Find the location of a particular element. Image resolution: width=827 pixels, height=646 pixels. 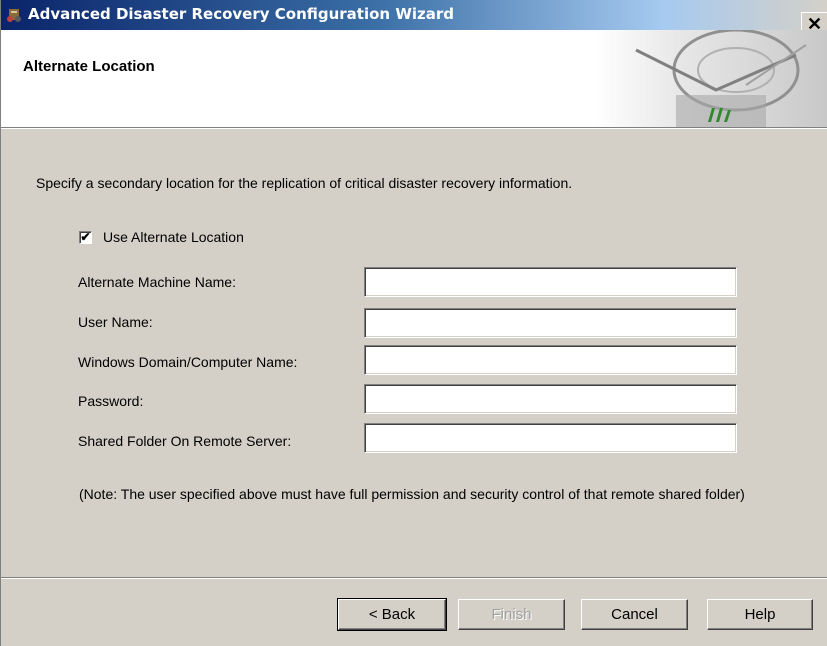

shared-folder-label: Shared Folder On Remote Server: is located at coordinates (185, 441).